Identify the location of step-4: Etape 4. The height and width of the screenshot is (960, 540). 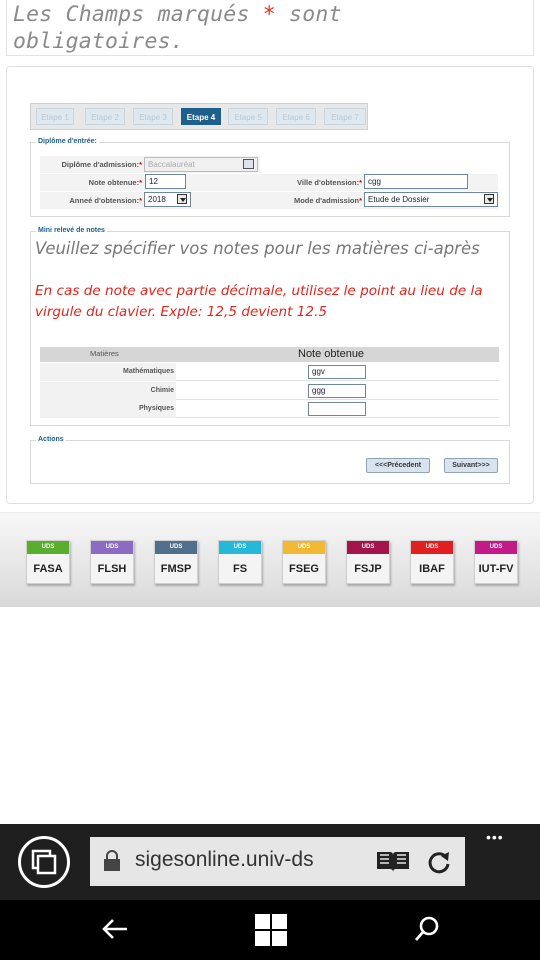
(201, 116).